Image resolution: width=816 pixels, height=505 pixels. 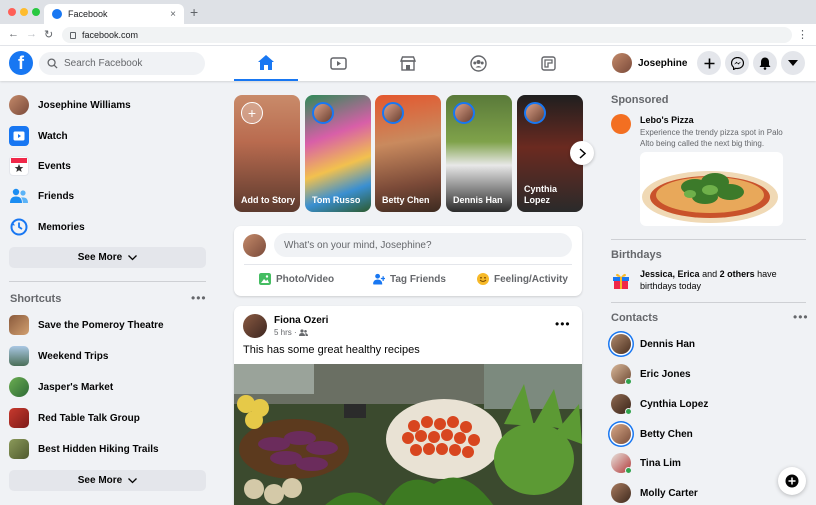 What do you see at coordinates (52, 63) in the screenshot?
I see `search-icon` at bounding box center [52, 63].